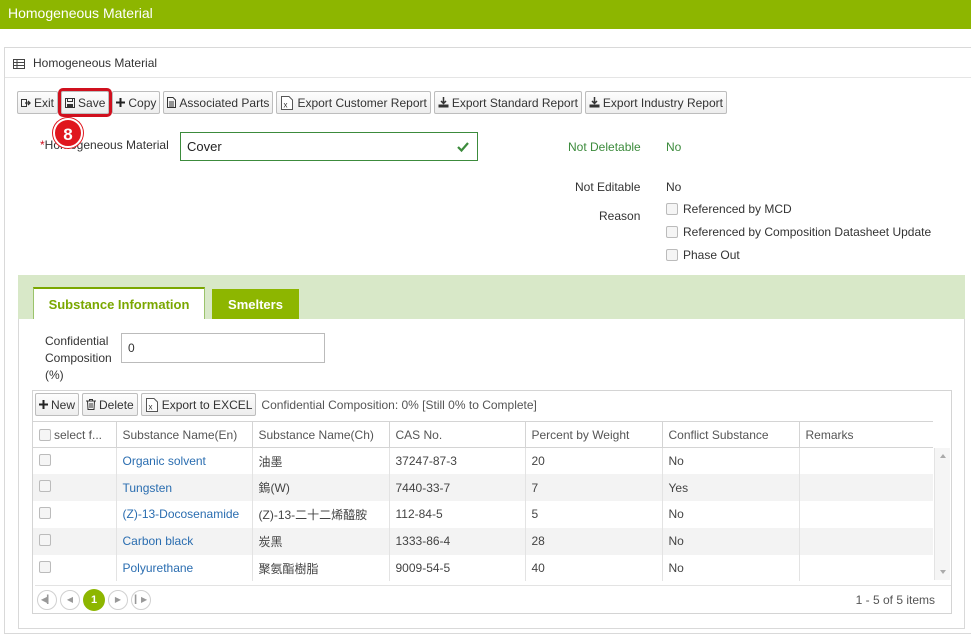  What do you see at coordinates (164, 461) in the screenshot?
I see `substance-link: Organic solvent` at bounding box center [164, 461].